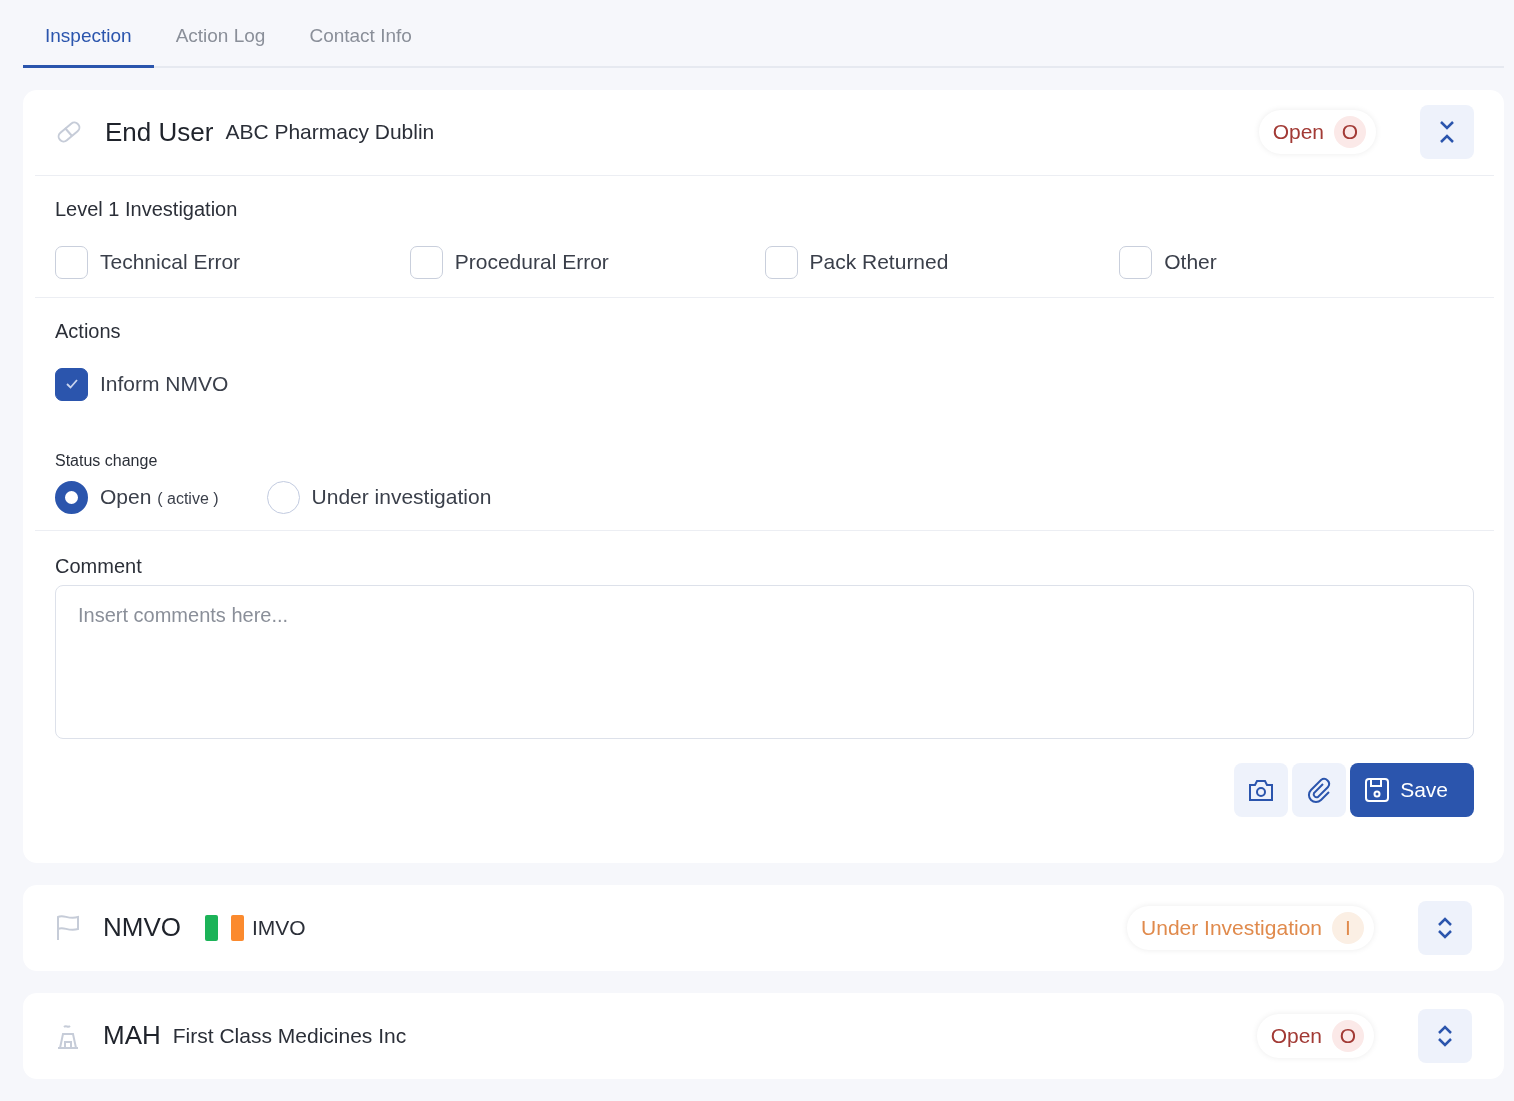 This screenshot has width=1514, height=1101. I want to click on panel-title: NMVO, so click(142, 927).